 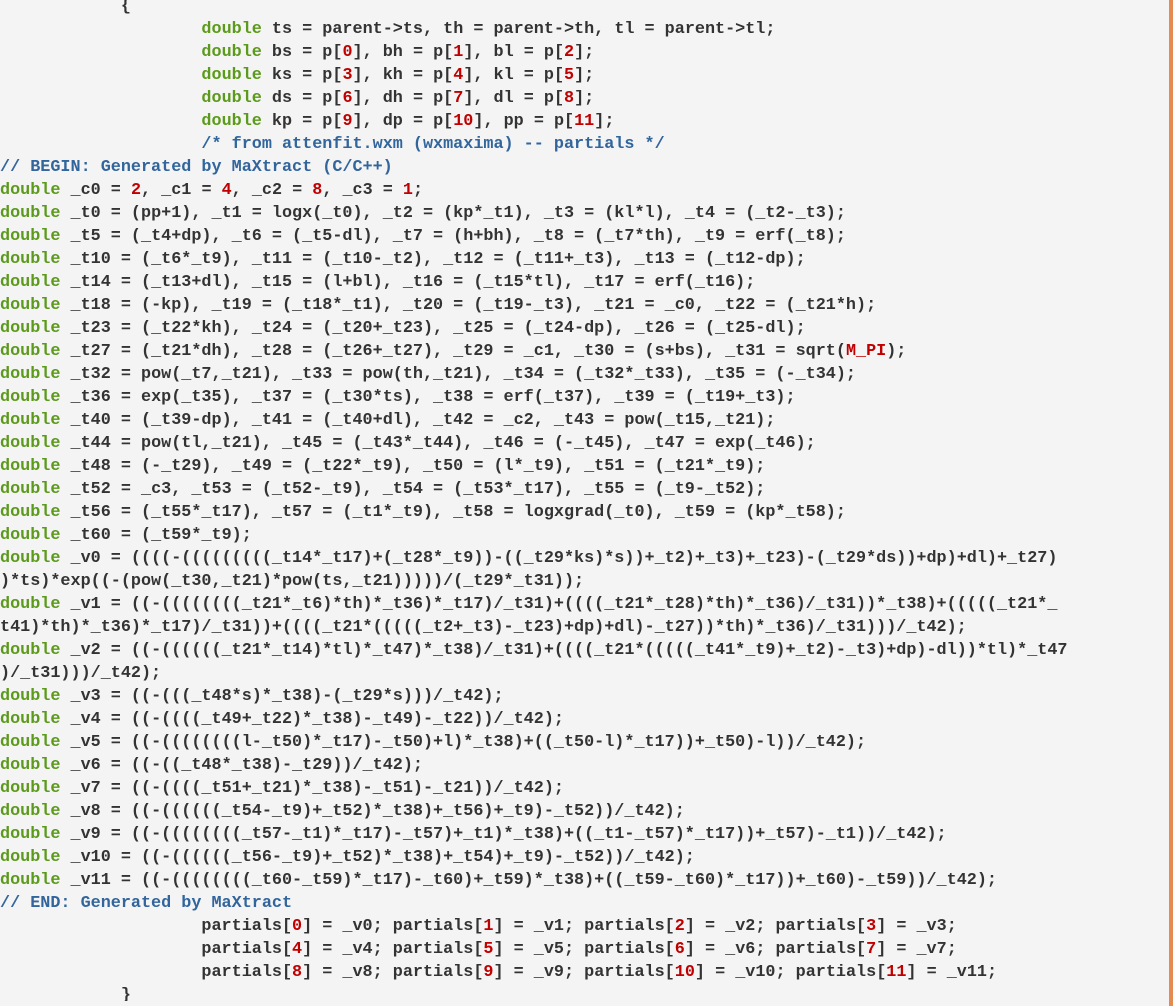 I want to click on code-line: }, so click(x=583, y=992).